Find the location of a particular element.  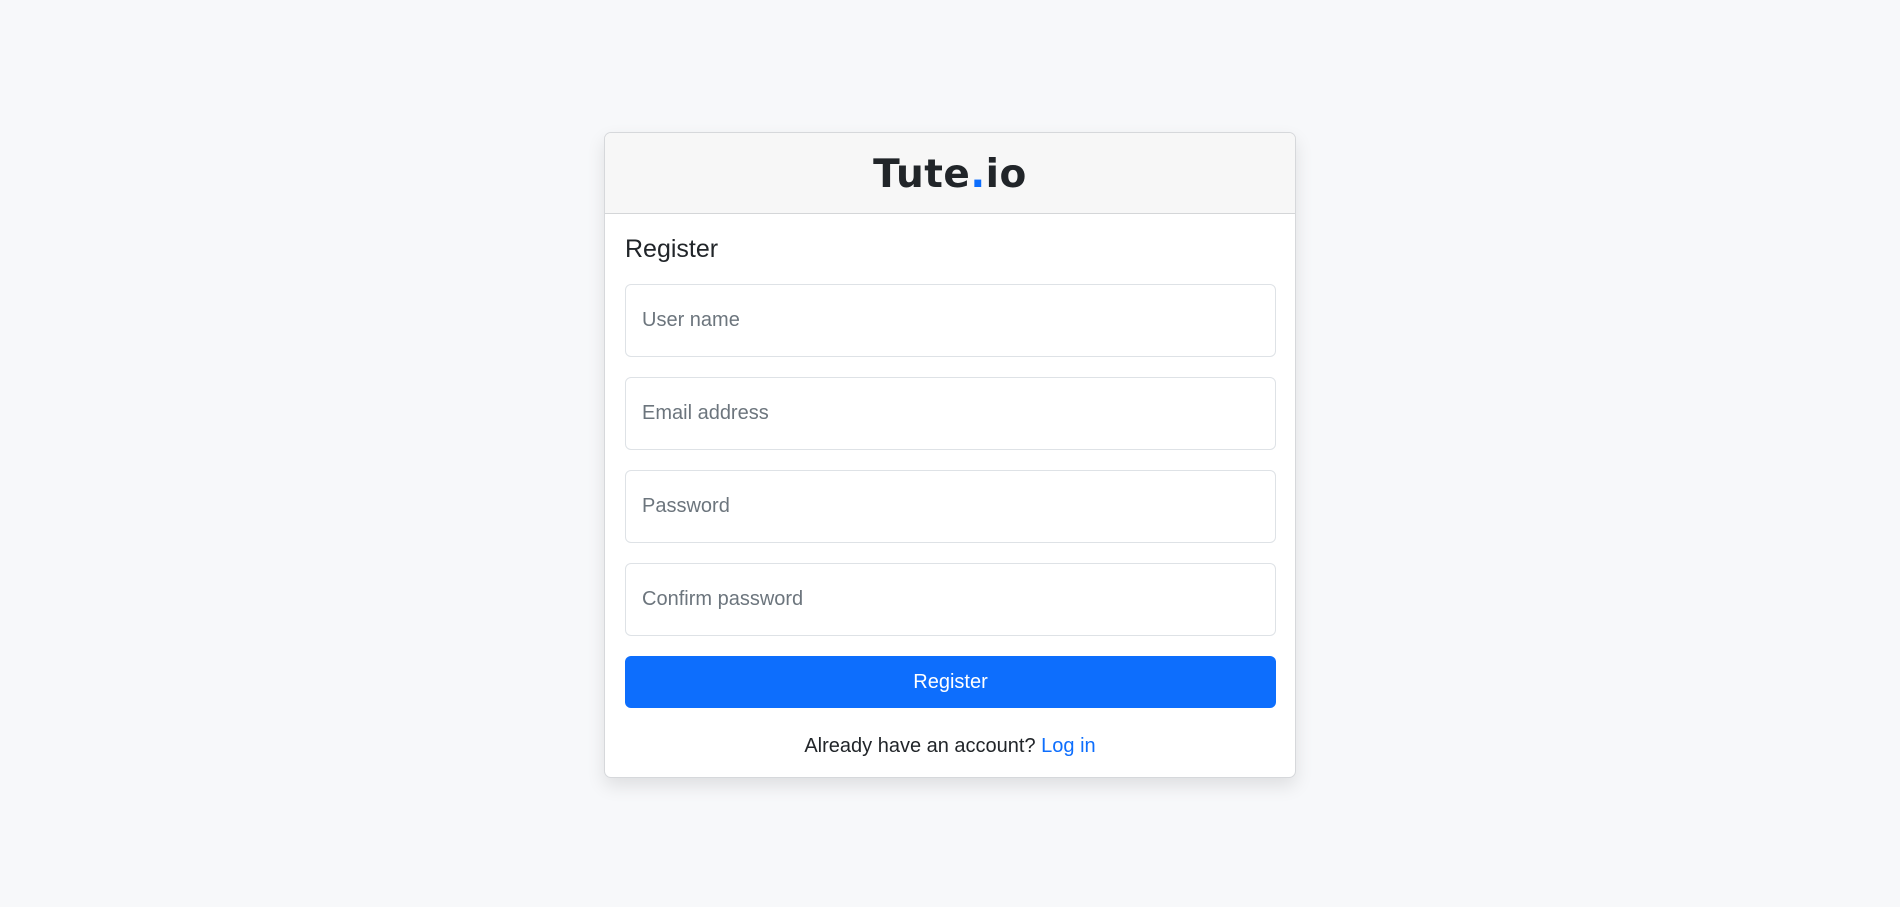

username-input is located at coordinates (950, 320).